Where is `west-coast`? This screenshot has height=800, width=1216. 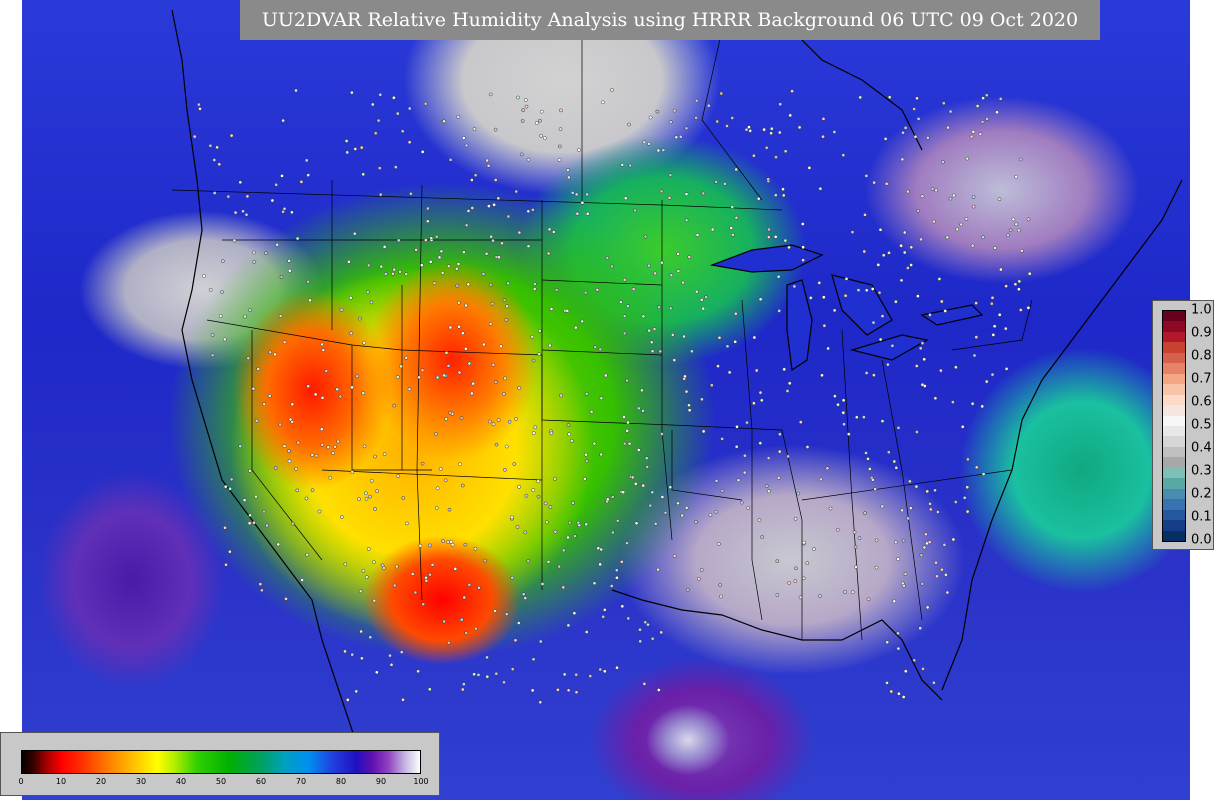 west-coast is located at coordinates (267, 385).